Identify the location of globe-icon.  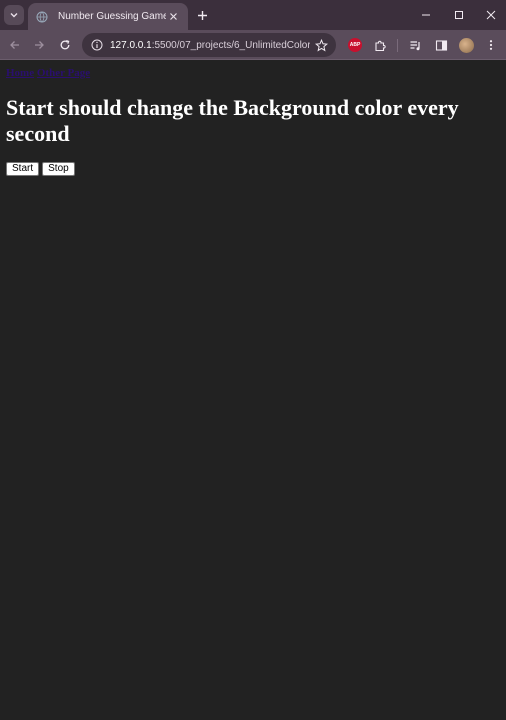
(42, 16).